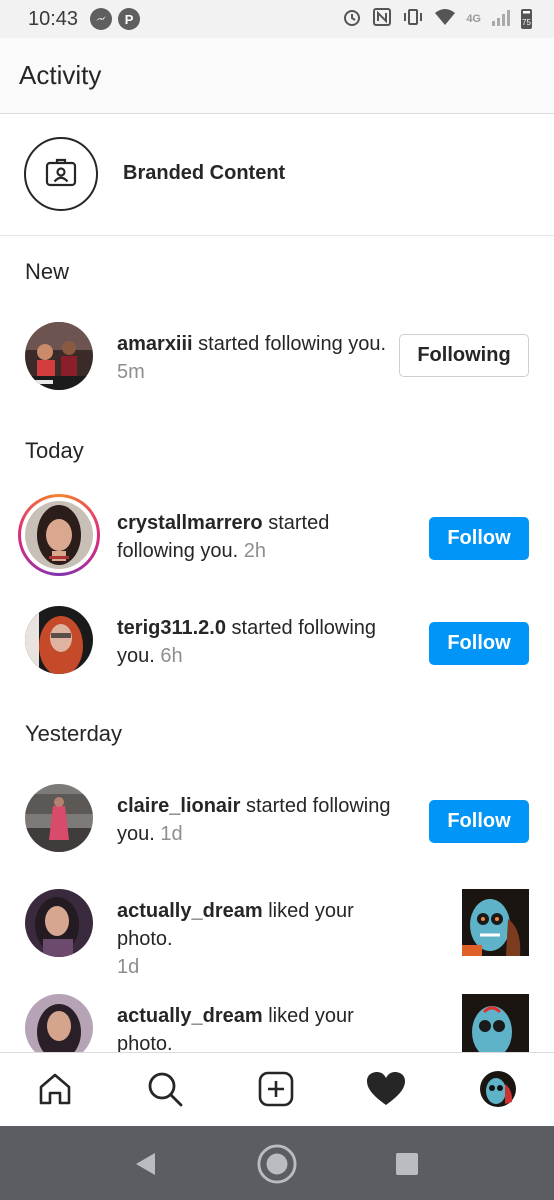  I want to click on branded-content-row: Branded Content, so click(277, 175).